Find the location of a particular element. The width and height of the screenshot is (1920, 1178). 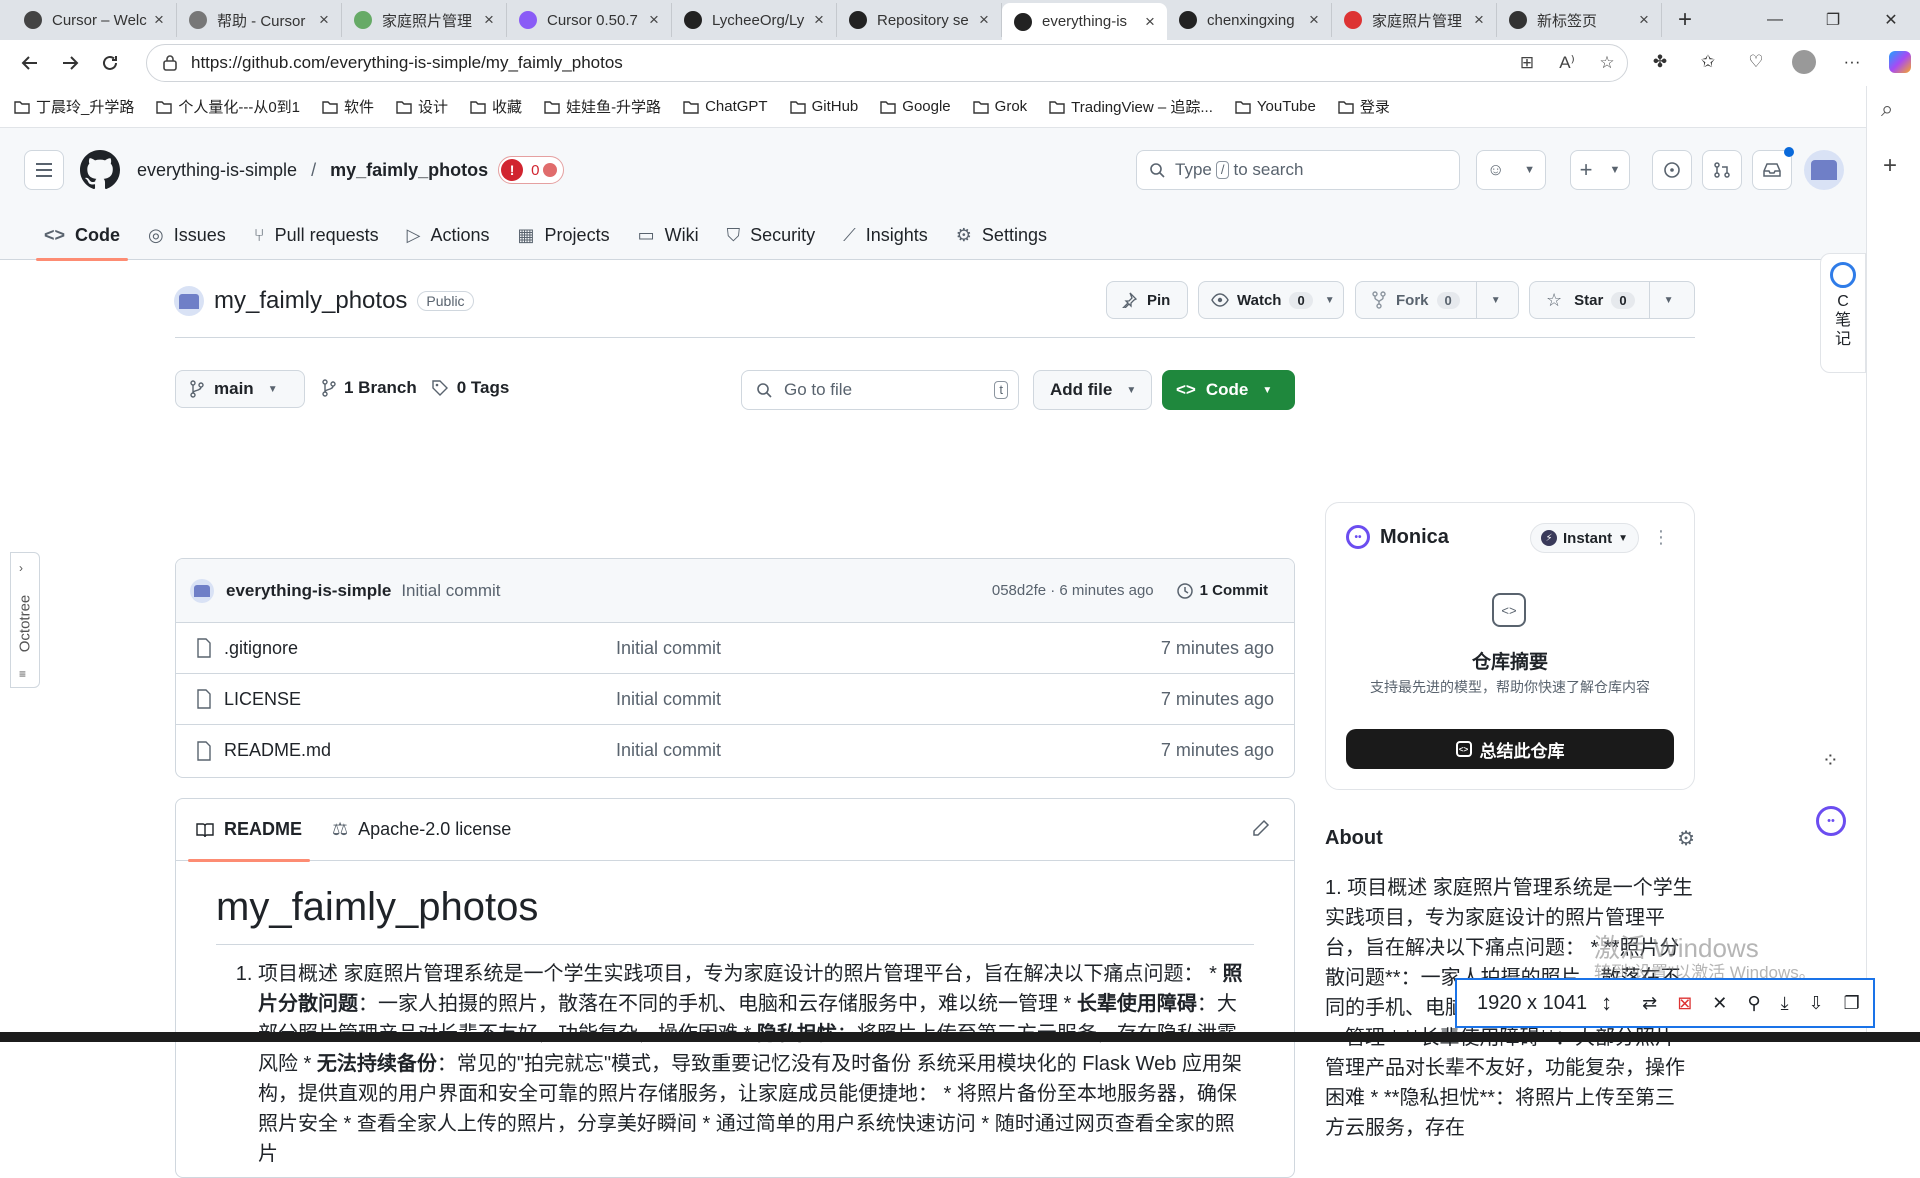

tab-code: <> Code is located at coordinates (82, 235).